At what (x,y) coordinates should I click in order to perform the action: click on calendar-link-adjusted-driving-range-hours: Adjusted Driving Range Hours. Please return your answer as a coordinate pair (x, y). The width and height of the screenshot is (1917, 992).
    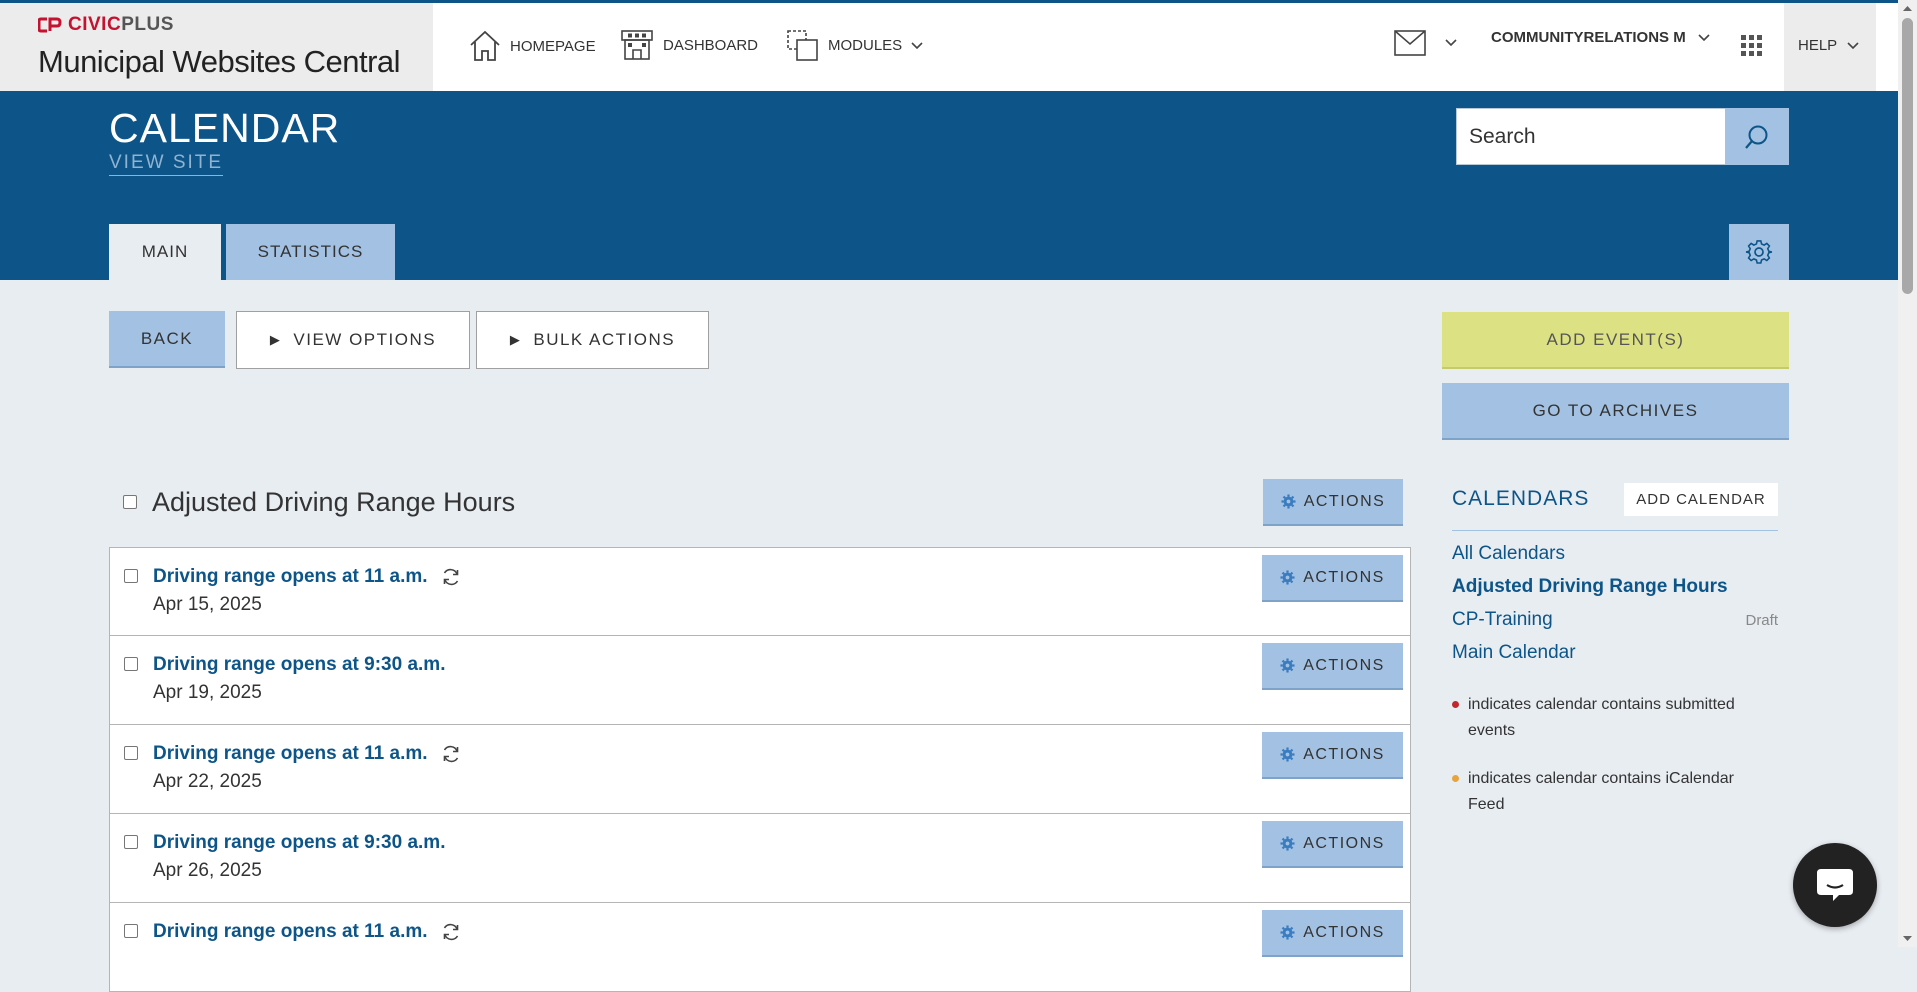
    Looking at the image, I should click on (1590, 587).